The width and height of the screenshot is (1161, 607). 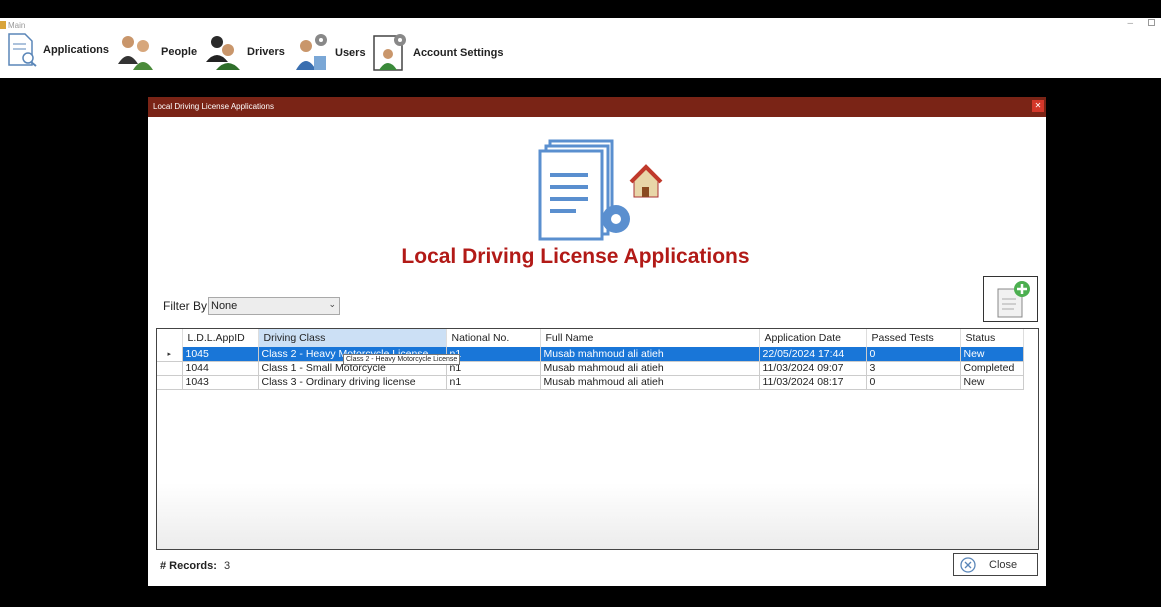 I want to click on cell-application-date: 11/03/2024 09:07, so click(x=813, y=368).